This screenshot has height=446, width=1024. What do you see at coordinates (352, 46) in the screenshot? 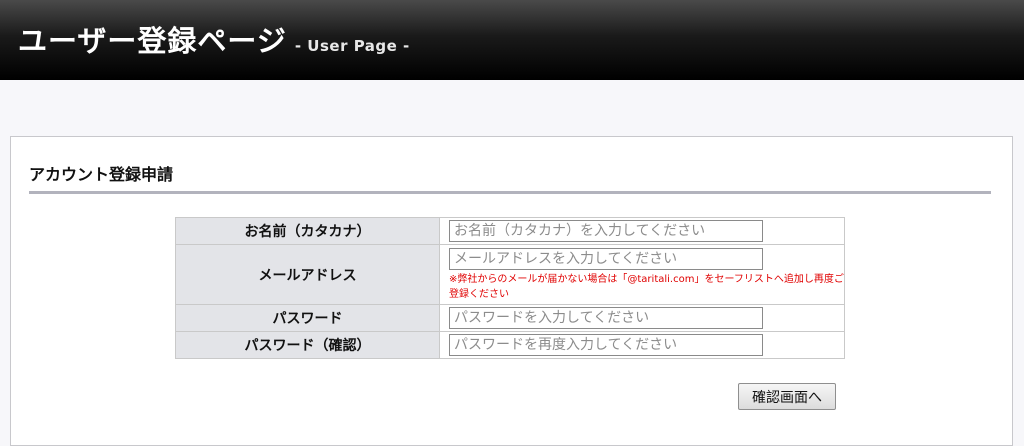
I see `page-subtitle: - User Page -` at bounding box center [352, 46].